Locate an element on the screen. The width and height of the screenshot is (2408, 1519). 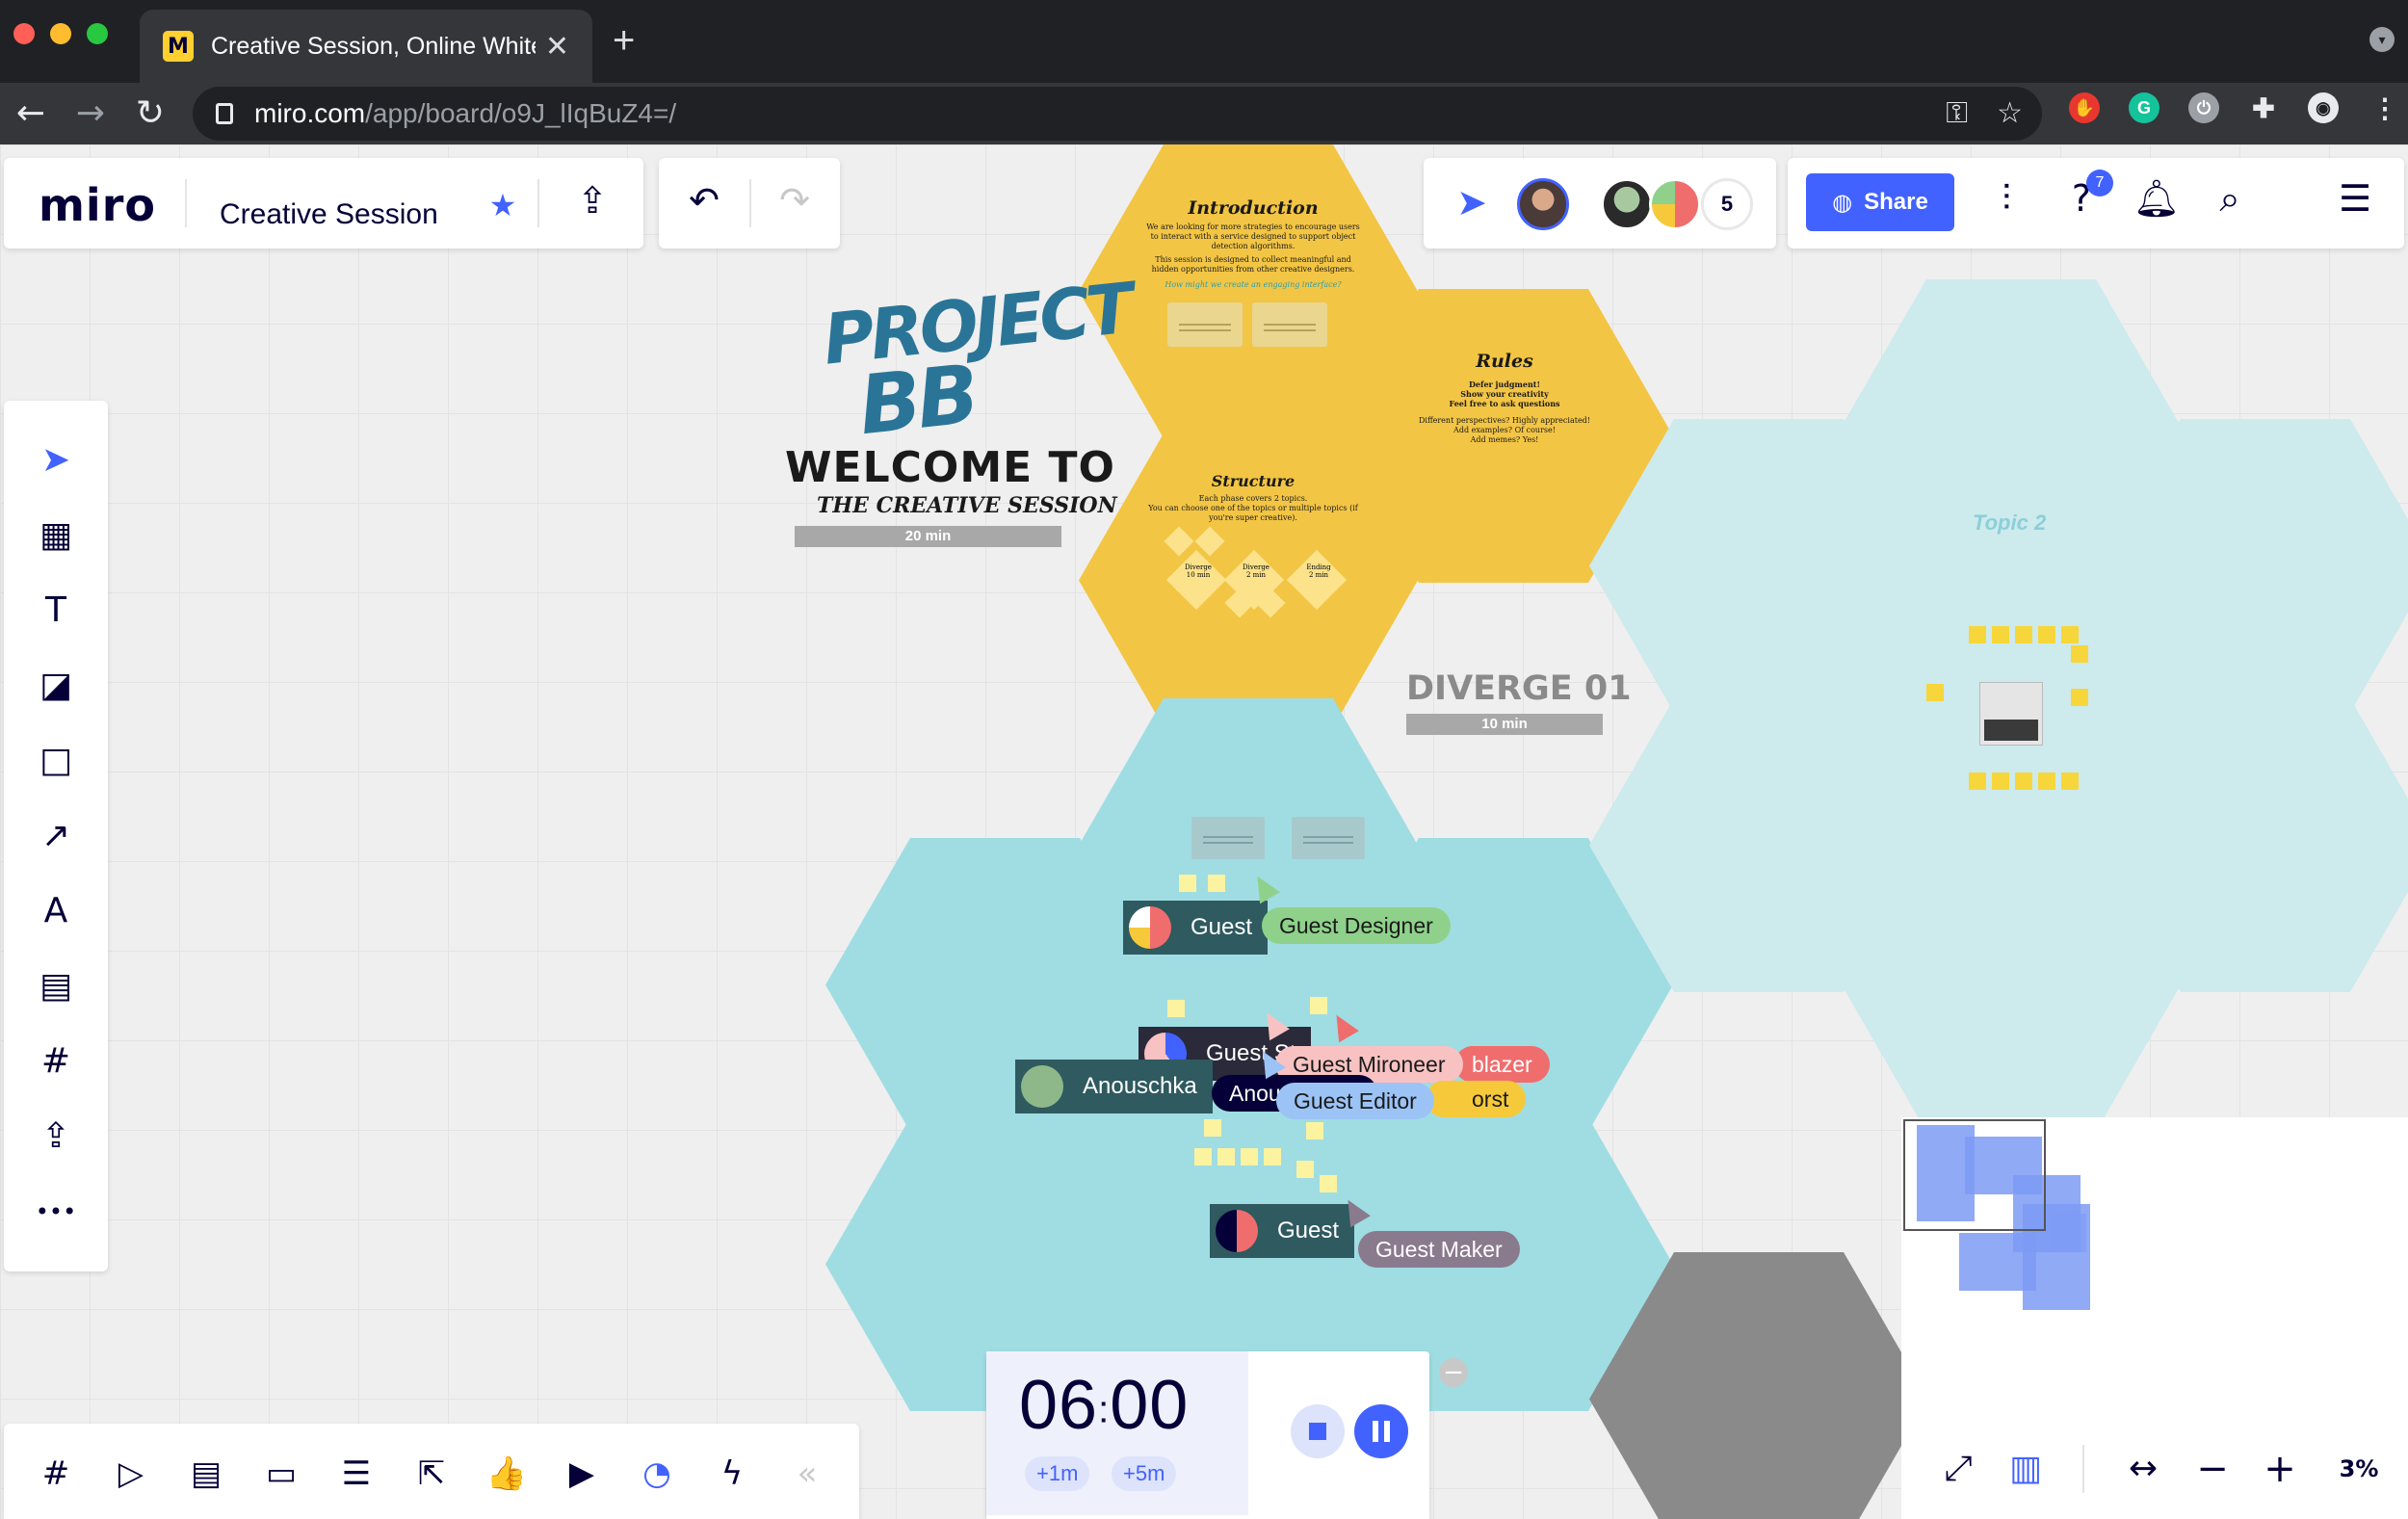
back-button: ← is located at coordinates (31, 114).